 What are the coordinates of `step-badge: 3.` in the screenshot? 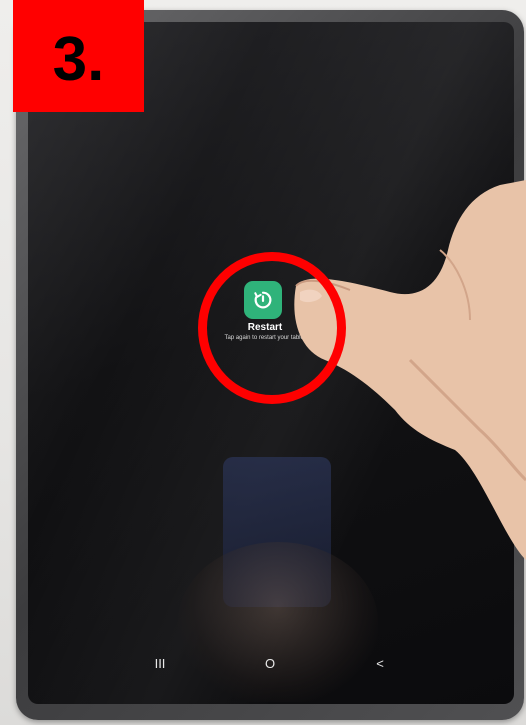 It's located at (78, 56).